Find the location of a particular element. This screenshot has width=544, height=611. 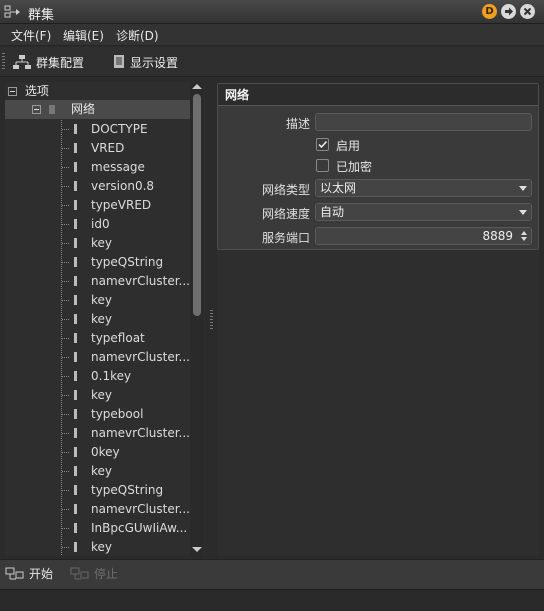

tree-leaf-label: typebool is located at coordinates (117, 414).